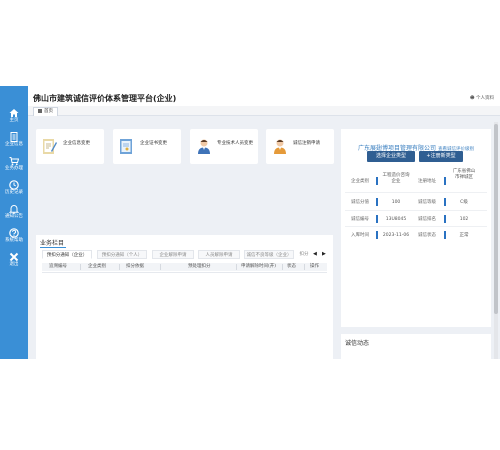 The image size is (500, 450). Describe the element at coordinates (153, 143) in the screenshot. I see `quick-link-label: 企业证书变更` at that location.